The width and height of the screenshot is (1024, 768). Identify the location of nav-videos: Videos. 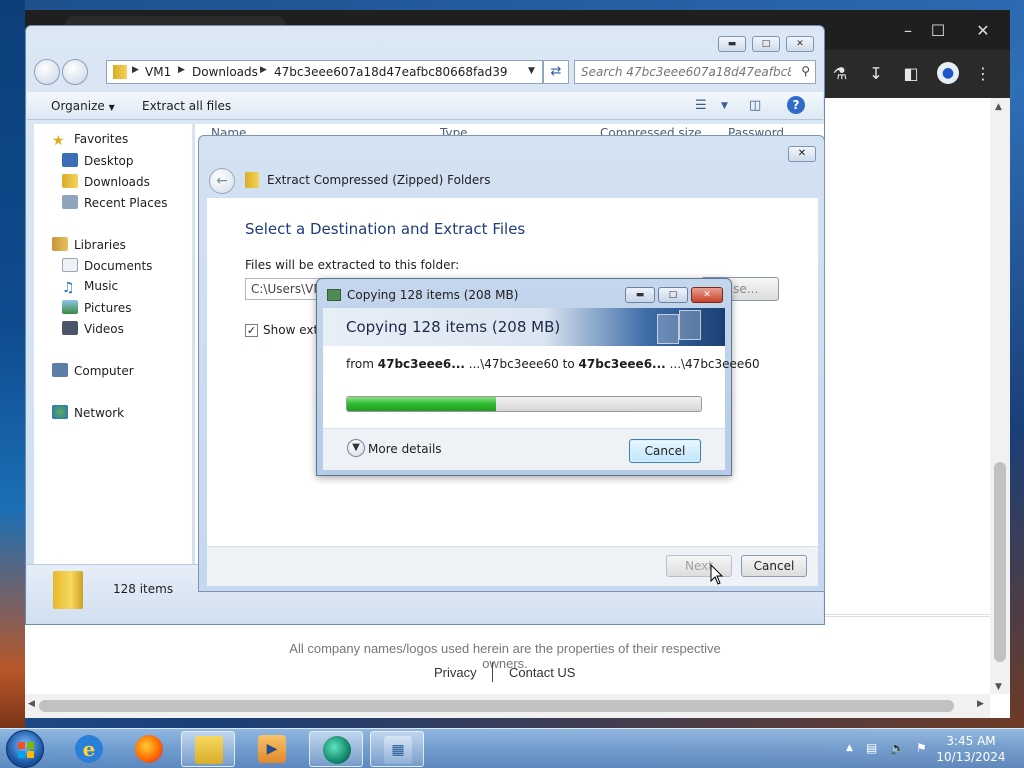
(93, 331).